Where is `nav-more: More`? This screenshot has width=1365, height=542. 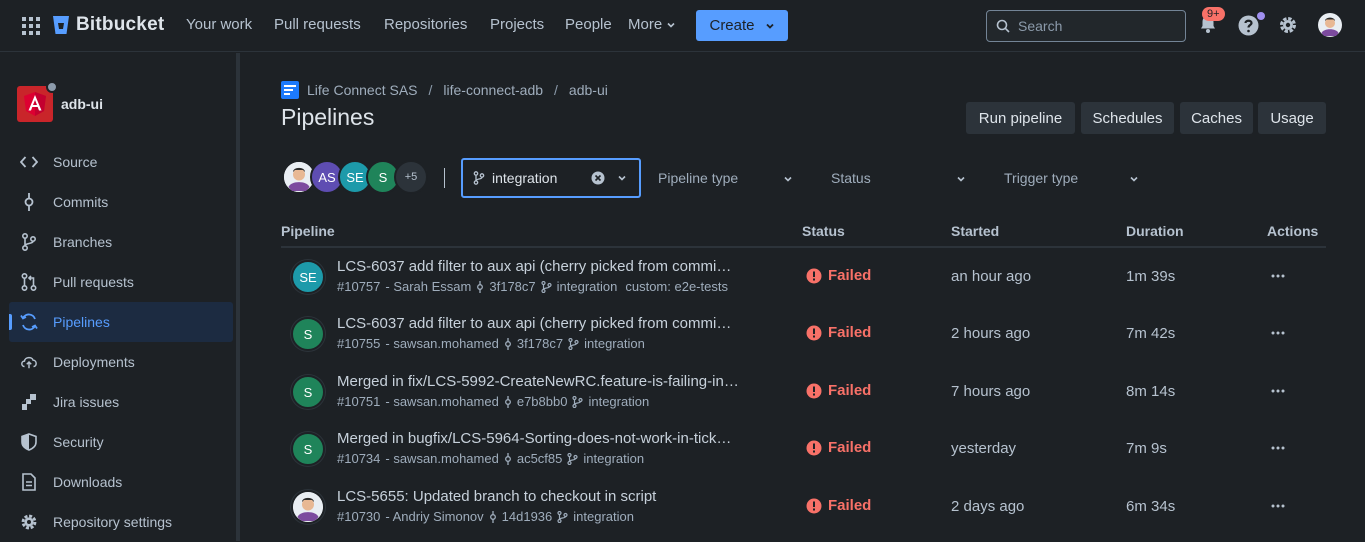 nav-more: More is located at coordinates (652, 24).